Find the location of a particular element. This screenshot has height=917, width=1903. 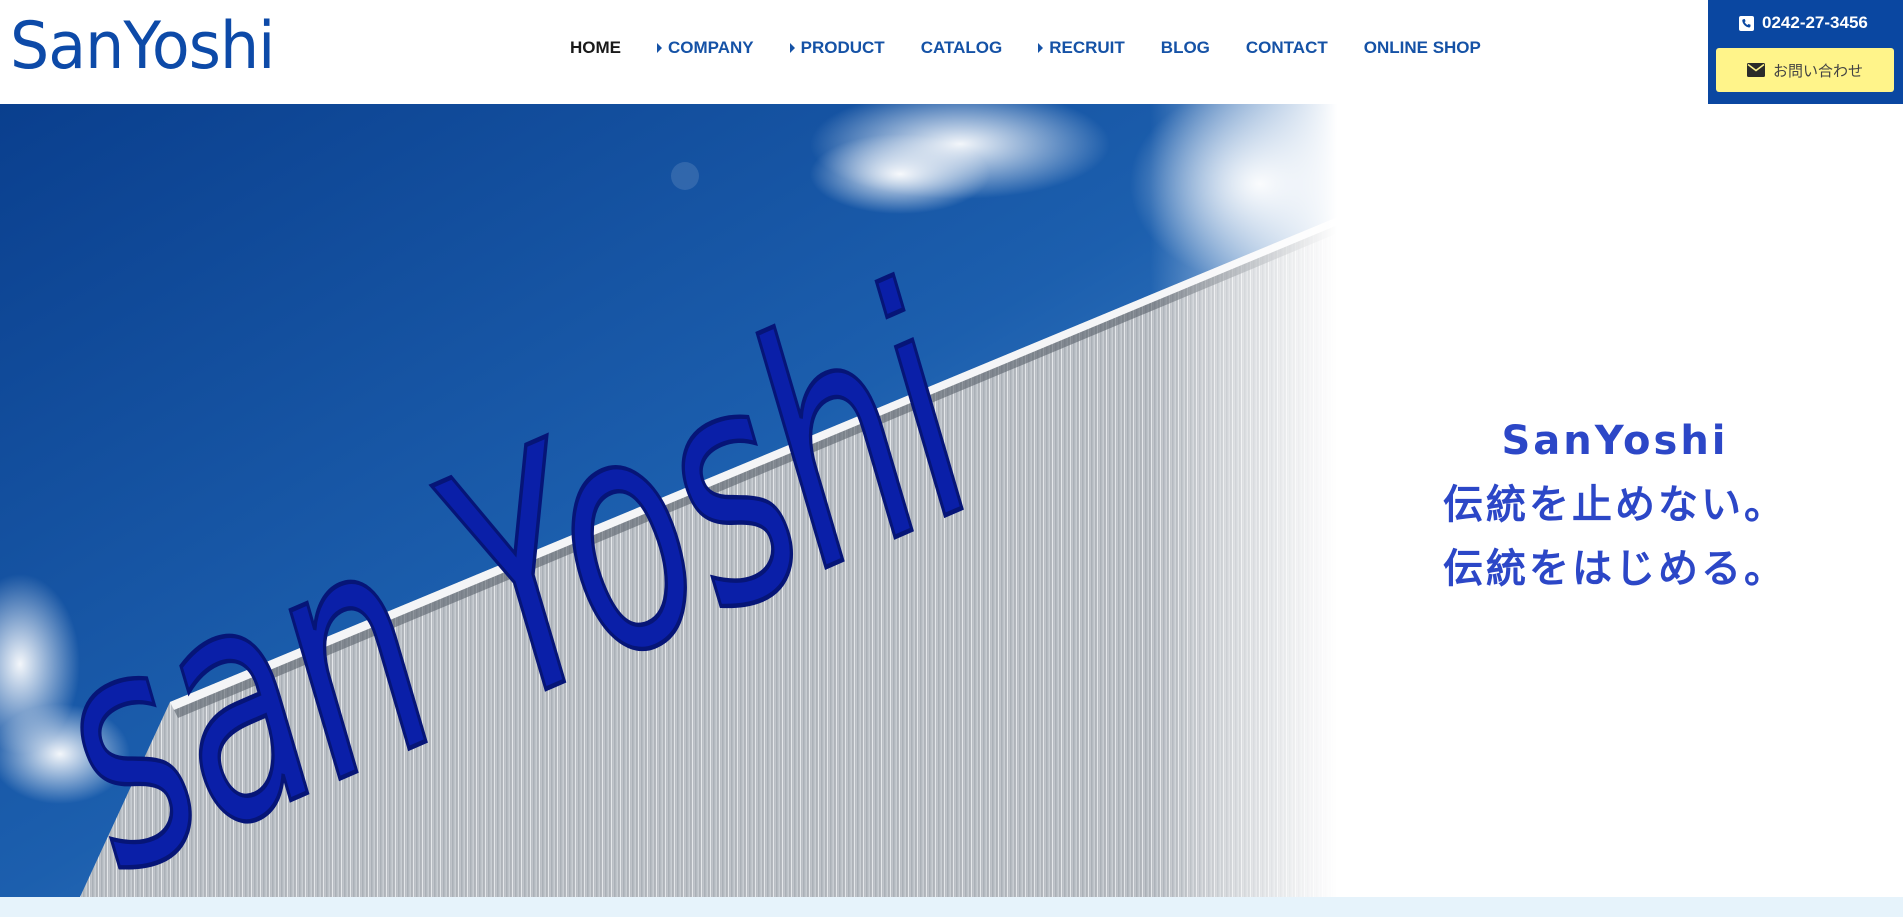

site-logo: SanYoshi is located at coordinates (142, 46).